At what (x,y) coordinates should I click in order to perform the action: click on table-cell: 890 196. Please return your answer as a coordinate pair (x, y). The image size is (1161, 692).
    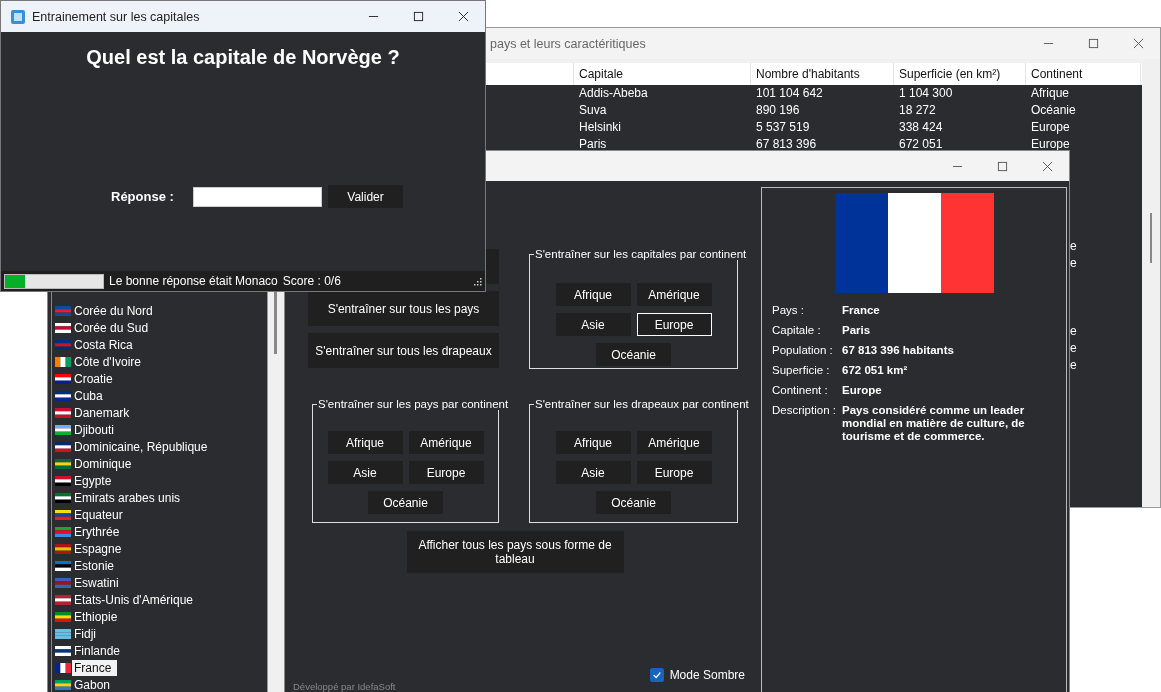
    Looking at the image, I should click on (778, 110).